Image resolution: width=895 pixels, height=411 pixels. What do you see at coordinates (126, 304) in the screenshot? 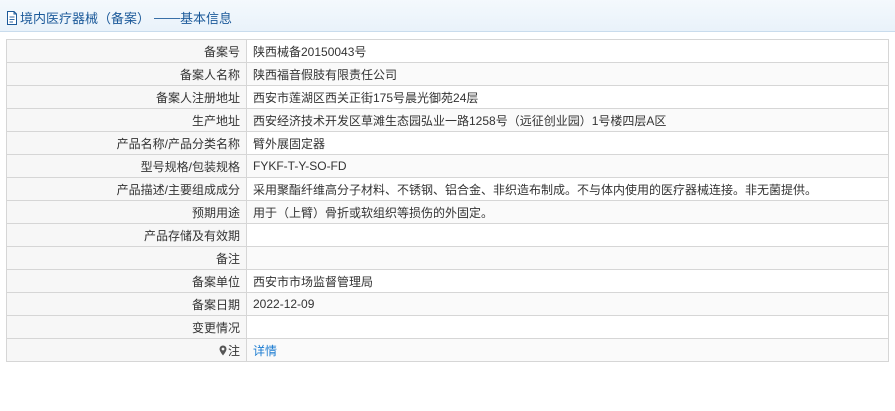
I see `field-label: 备案日期` at bounding box center [126, 304].